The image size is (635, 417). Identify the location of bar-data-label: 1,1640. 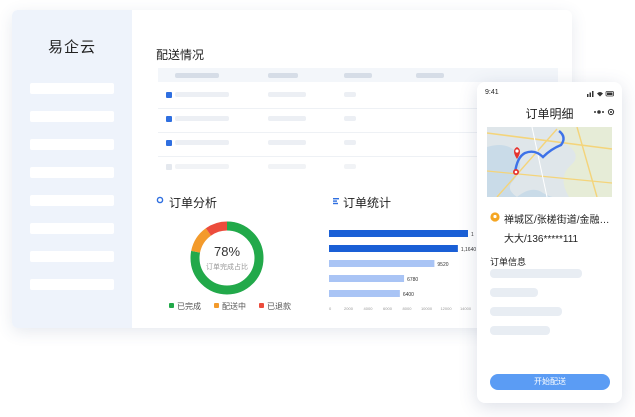
(469, 250).